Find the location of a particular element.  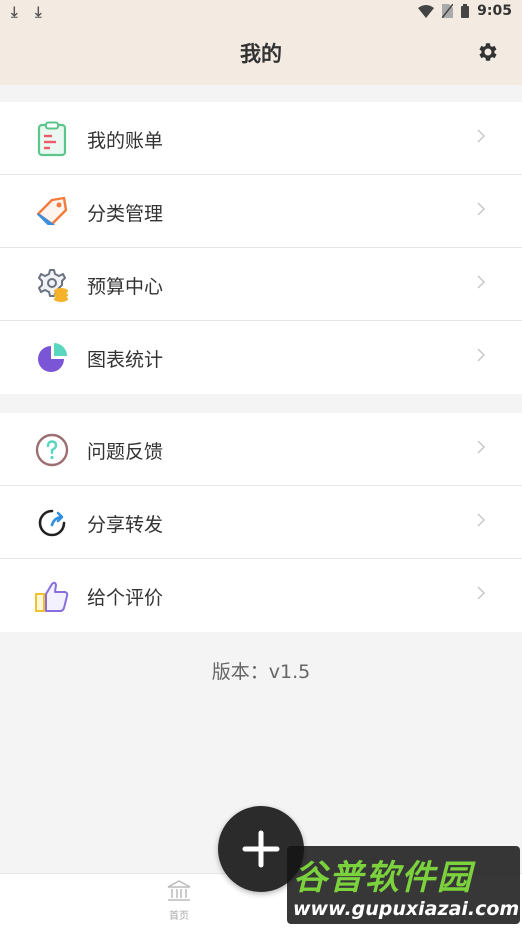

watermark: 谷普软件园 www.gupuxiazai.com is located at coordinates (403, 885).